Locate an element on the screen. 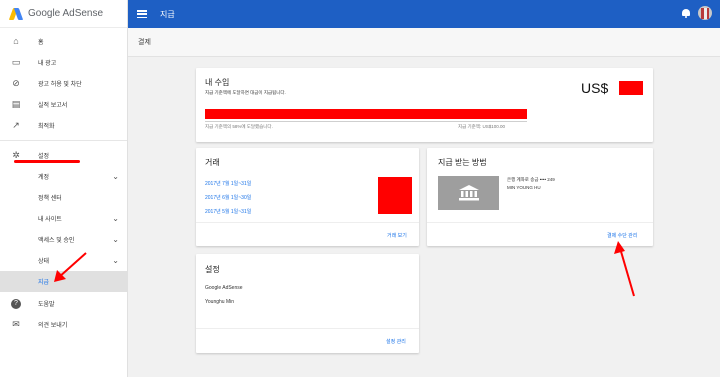 The image size is (720, 377). optimization-icon: ↗ is located at coordinates (16, 125).